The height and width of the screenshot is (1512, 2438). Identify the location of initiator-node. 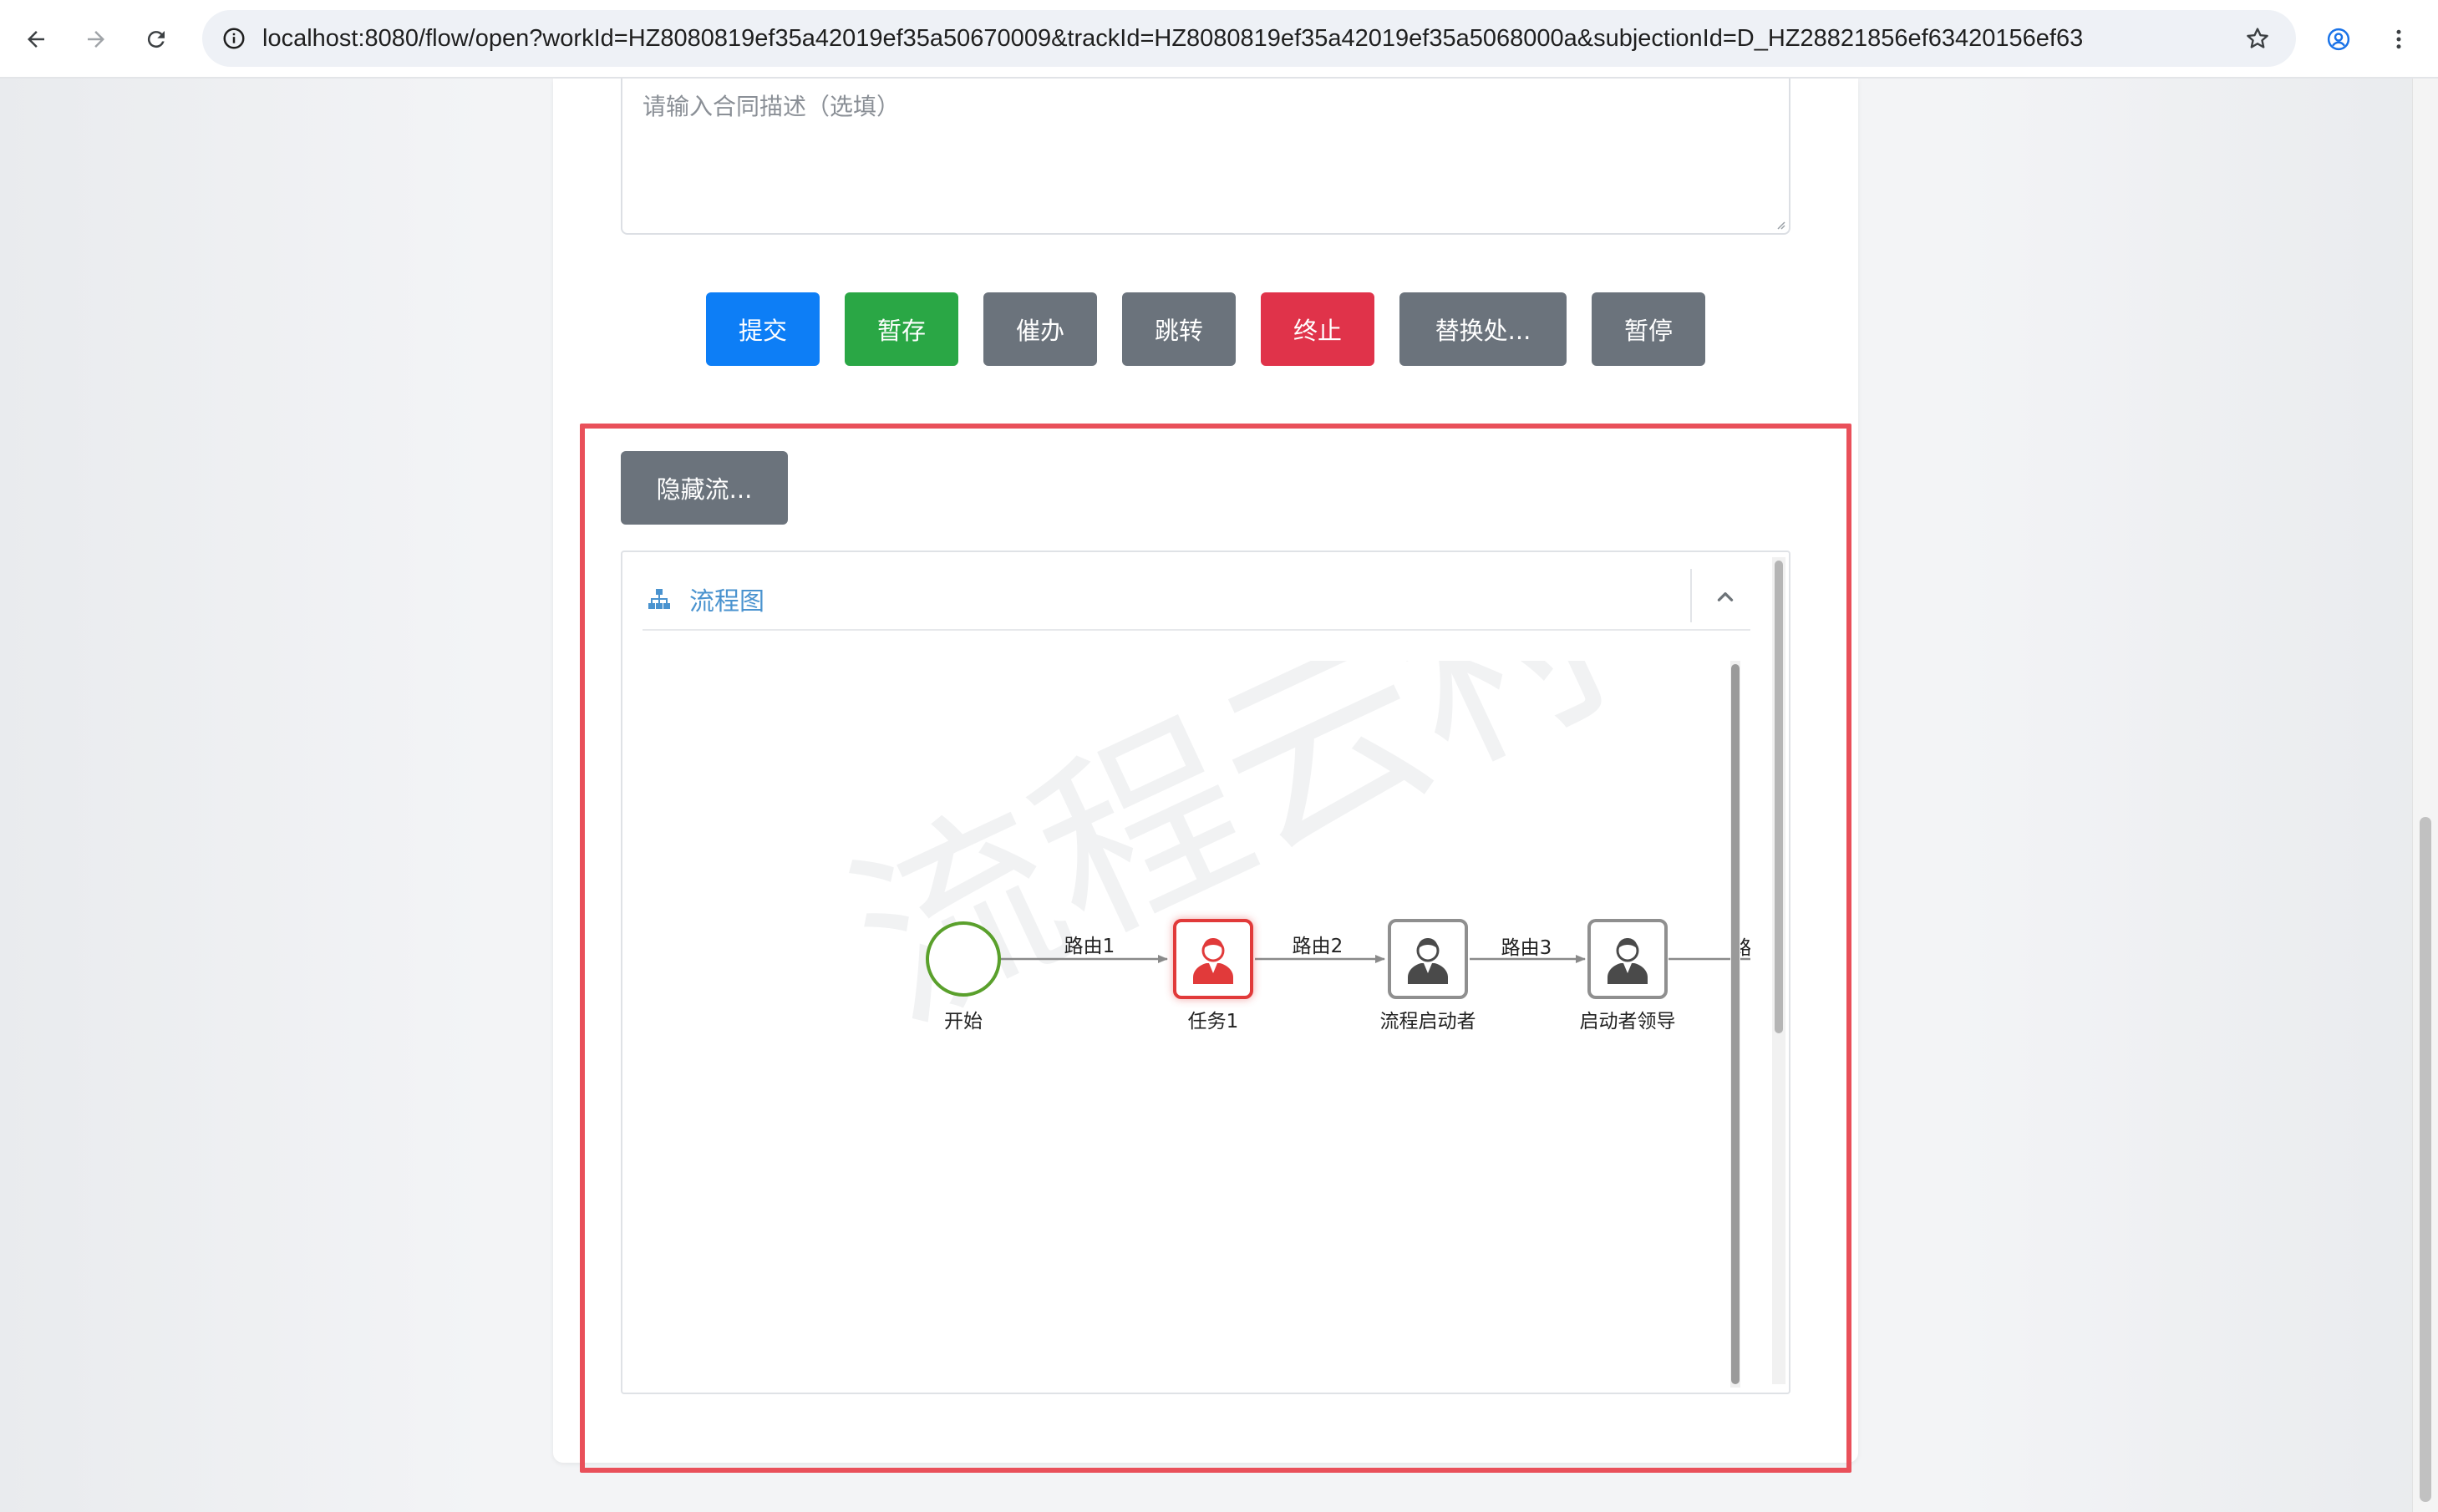
(1428, 959).